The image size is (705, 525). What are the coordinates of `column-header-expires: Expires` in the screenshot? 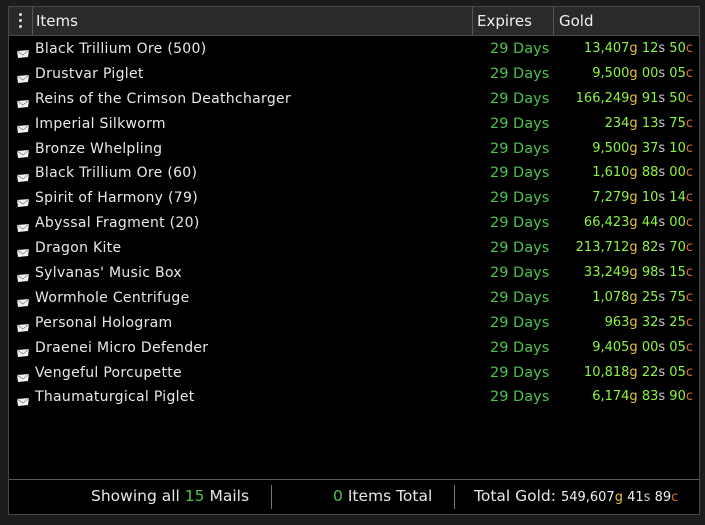 It's located at (513, 21).